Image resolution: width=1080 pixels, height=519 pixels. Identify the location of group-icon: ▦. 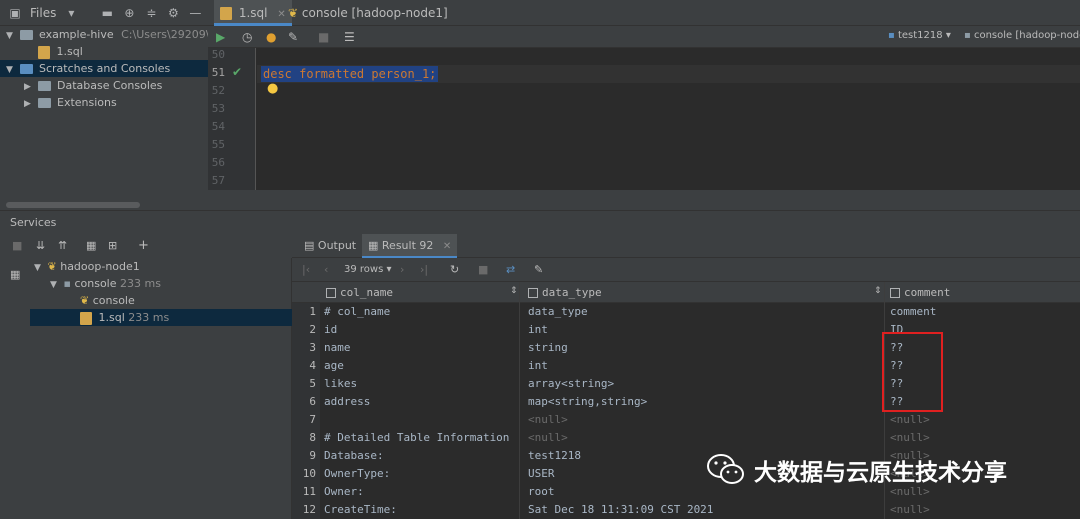
(91, 245).